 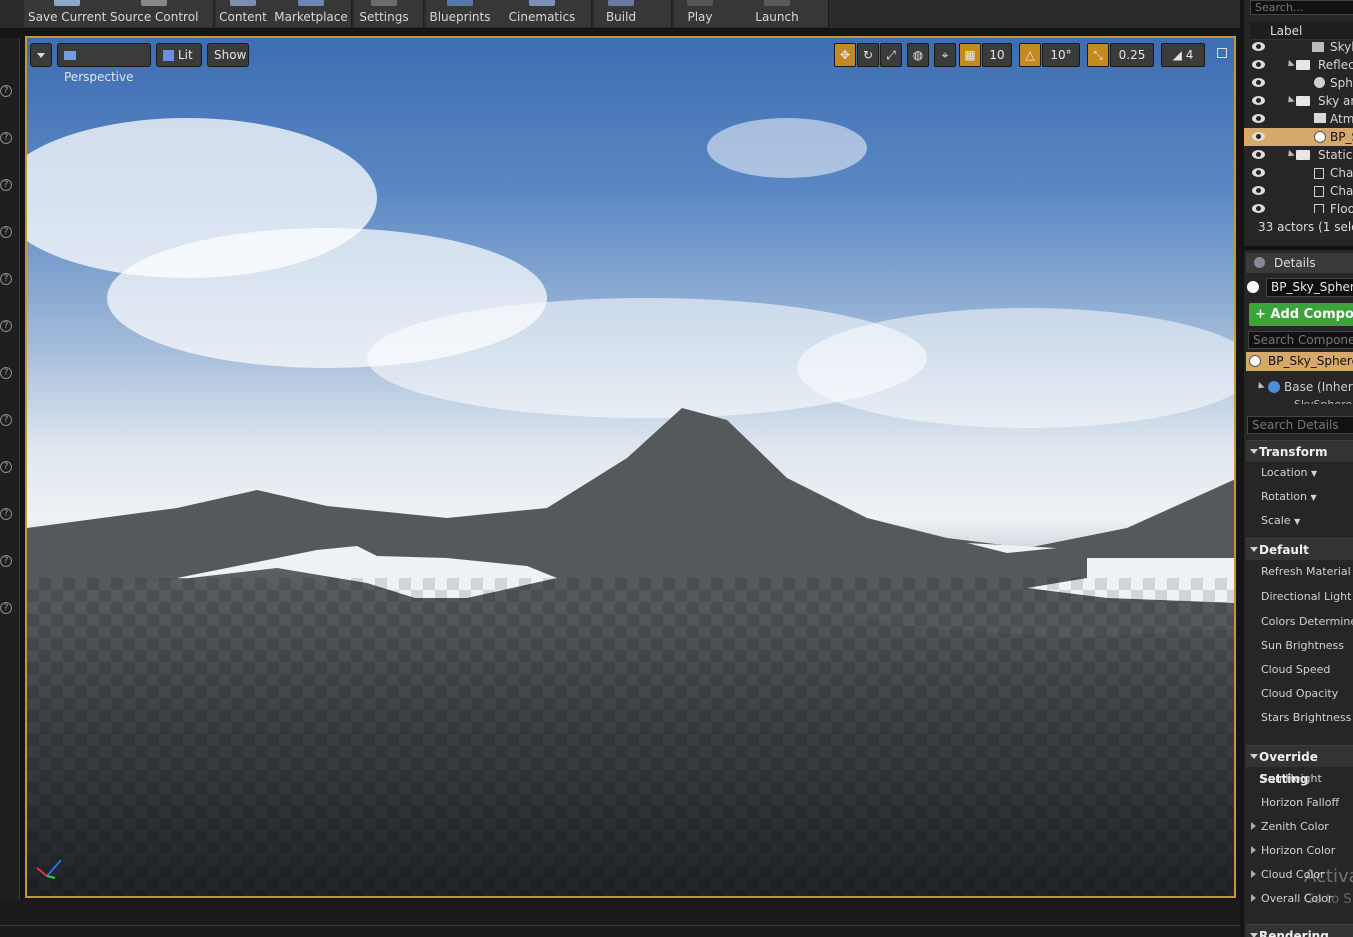 I want to click on scale-snap-value: 0.25, so click(x=1132, y=55).